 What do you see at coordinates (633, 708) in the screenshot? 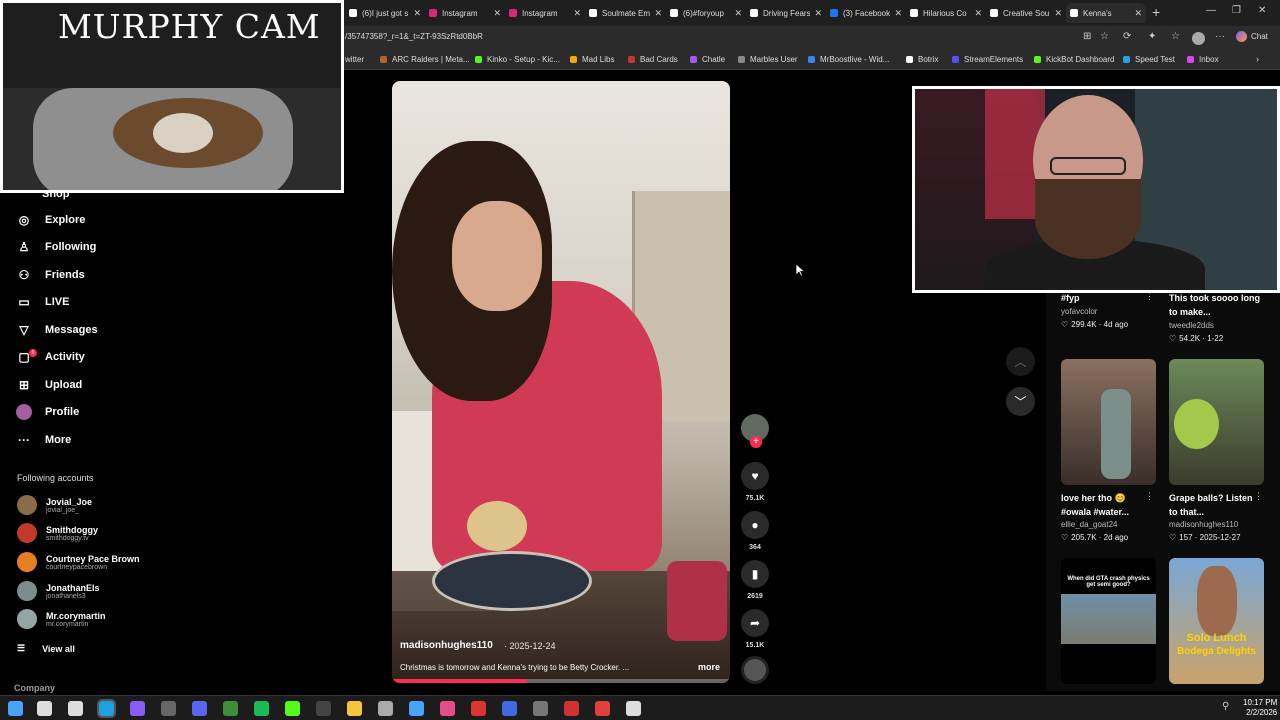
I see `settings-icon` at bounding box center [633, 708].